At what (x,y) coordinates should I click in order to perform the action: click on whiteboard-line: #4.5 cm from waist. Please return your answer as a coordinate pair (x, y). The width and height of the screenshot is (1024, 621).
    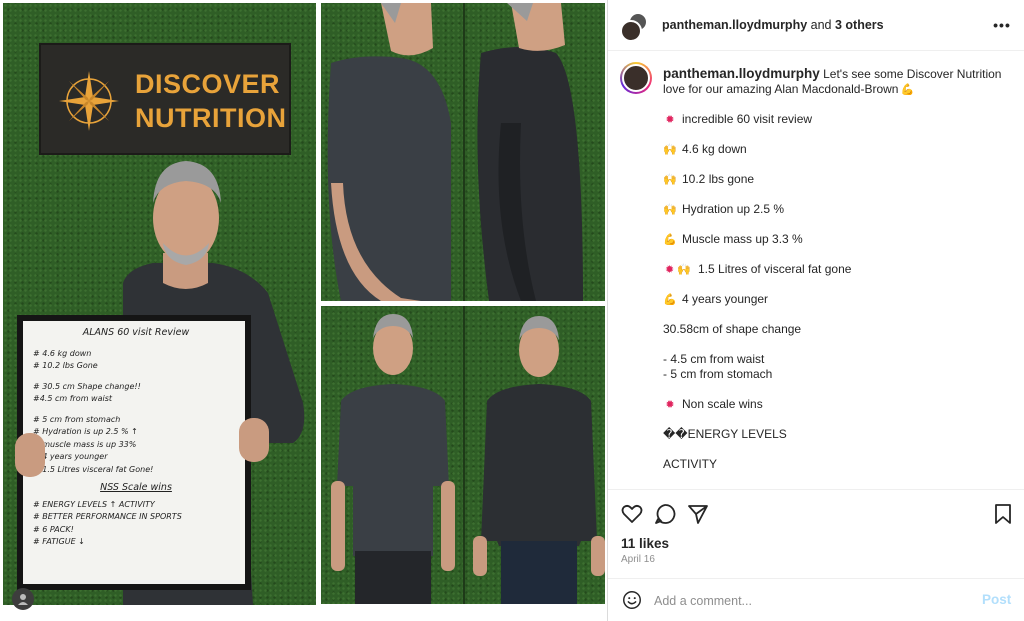
    Looking at the image, I should click on (73, 398).